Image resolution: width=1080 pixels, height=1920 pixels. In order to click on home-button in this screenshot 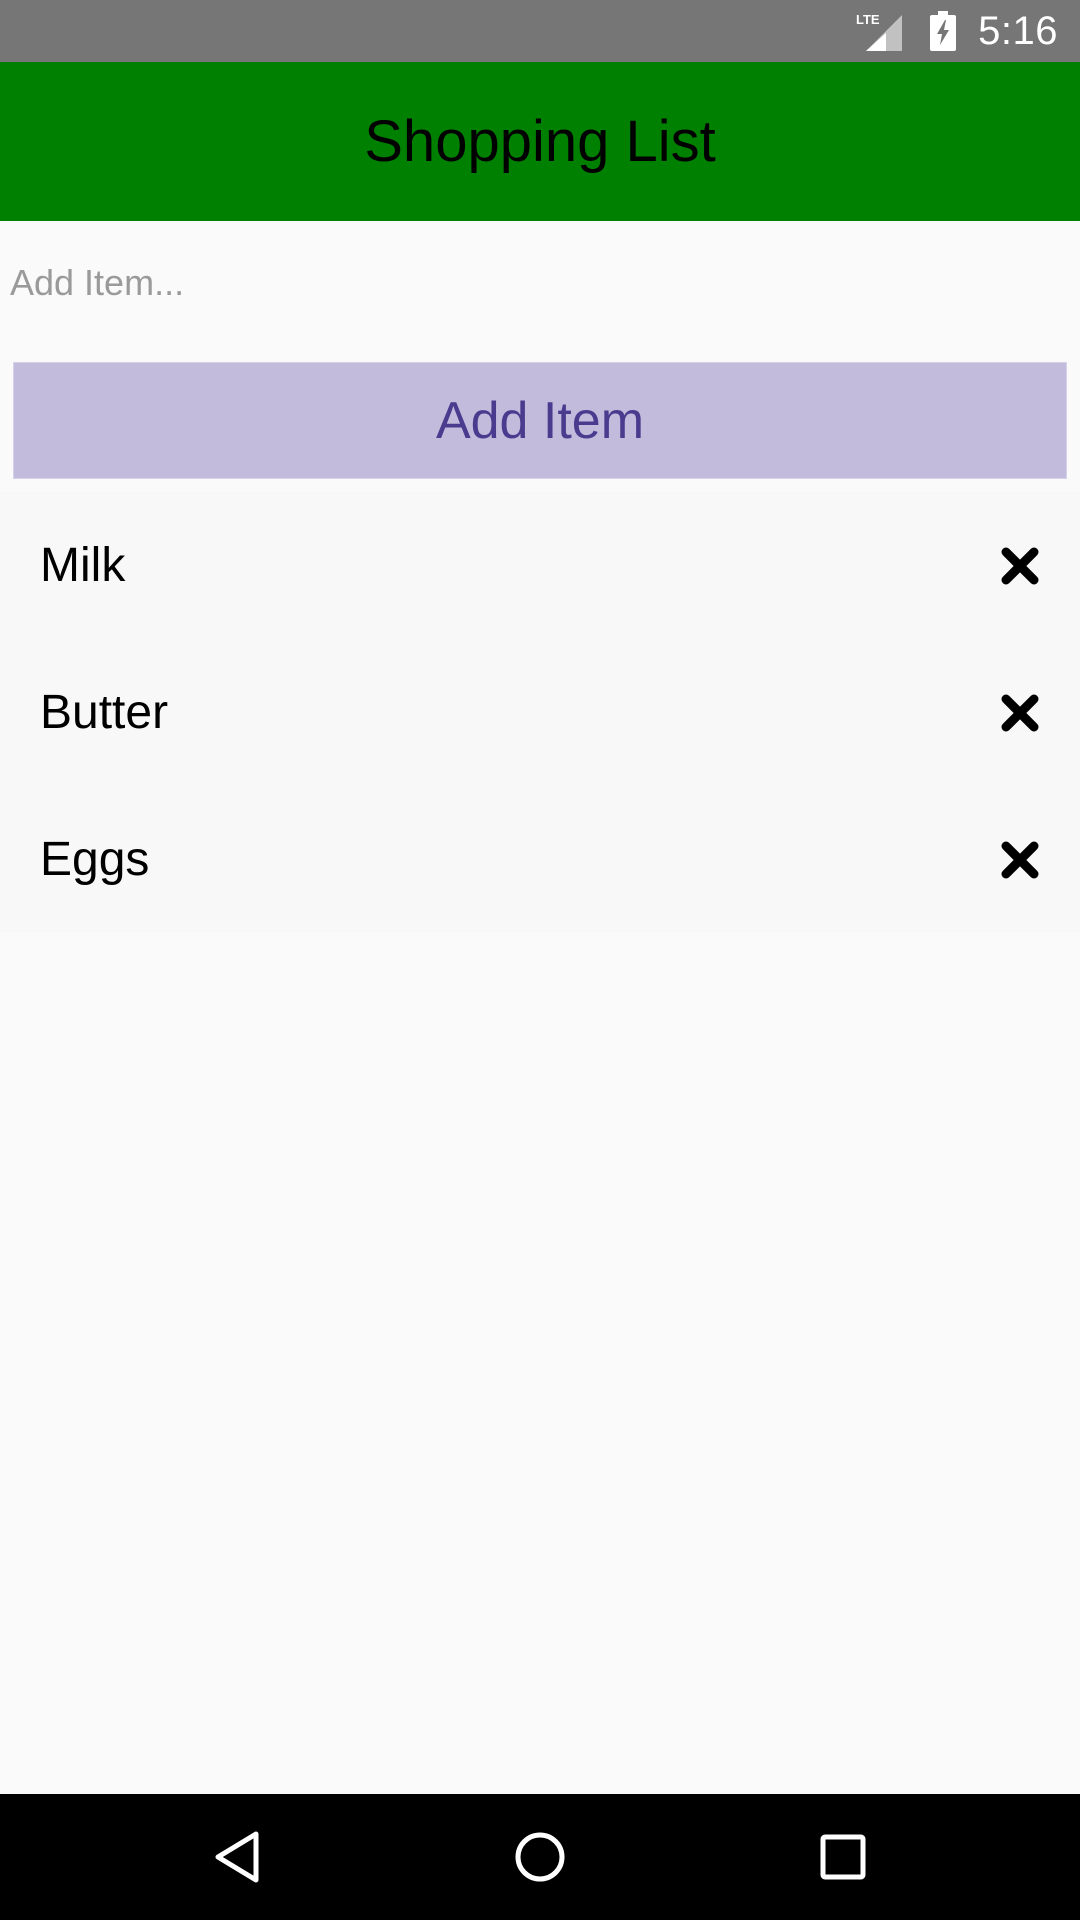, I will do `click(540, 1857)`.